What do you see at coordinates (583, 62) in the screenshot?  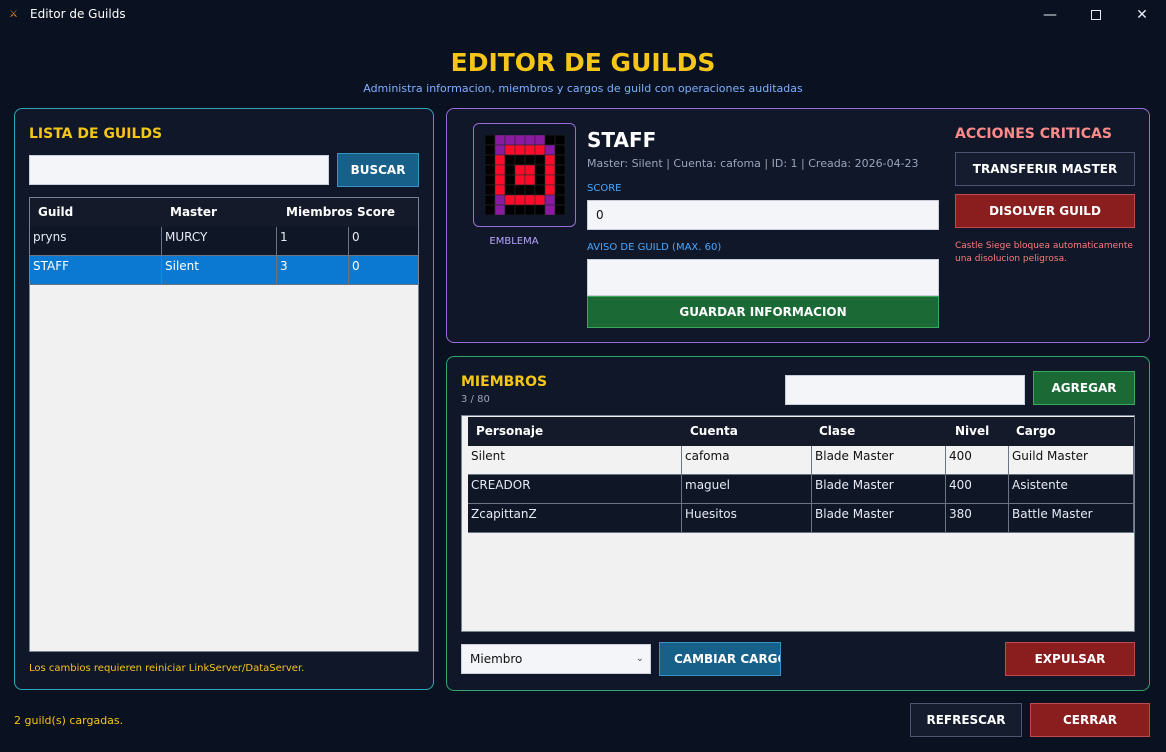 I see `page-title: EDITOR DE GUILDS` at bounding box center [583, 62].